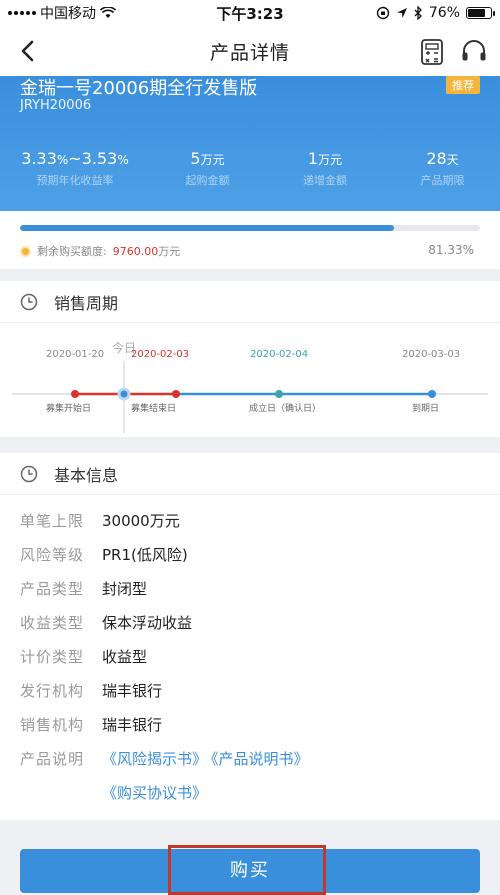 Image resolution: width=500 pixels, height=895 pixels. I want to click on product-manual-link: 《产品说明书》, so click(260, 759).